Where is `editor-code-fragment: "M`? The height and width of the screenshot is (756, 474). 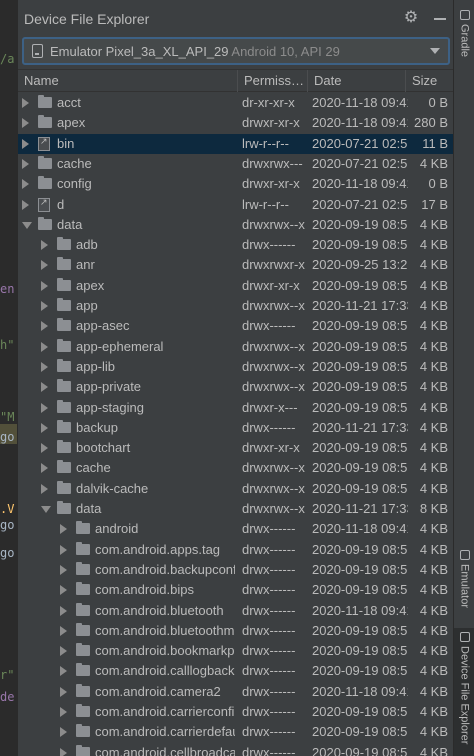 editor-code-fragment: "M is located at coordinates (7, 417).